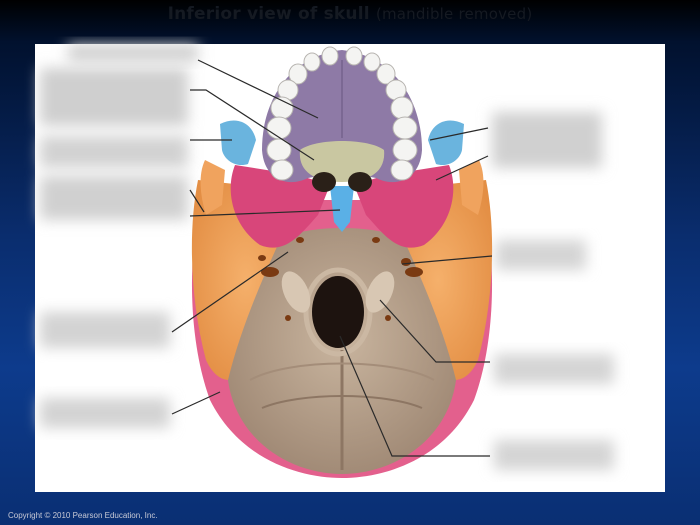  Describe the element at coordinates (83, 515) in the screenshot. I see `copyright-notice: Copyright © 2010 Pearson Education, Inc.` at that location.